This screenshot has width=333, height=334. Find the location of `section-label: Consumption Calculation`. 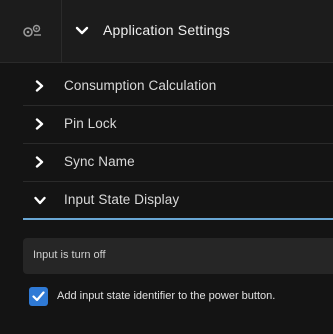

section-label: Consumption Calculation is located at coordinates (140, 85).